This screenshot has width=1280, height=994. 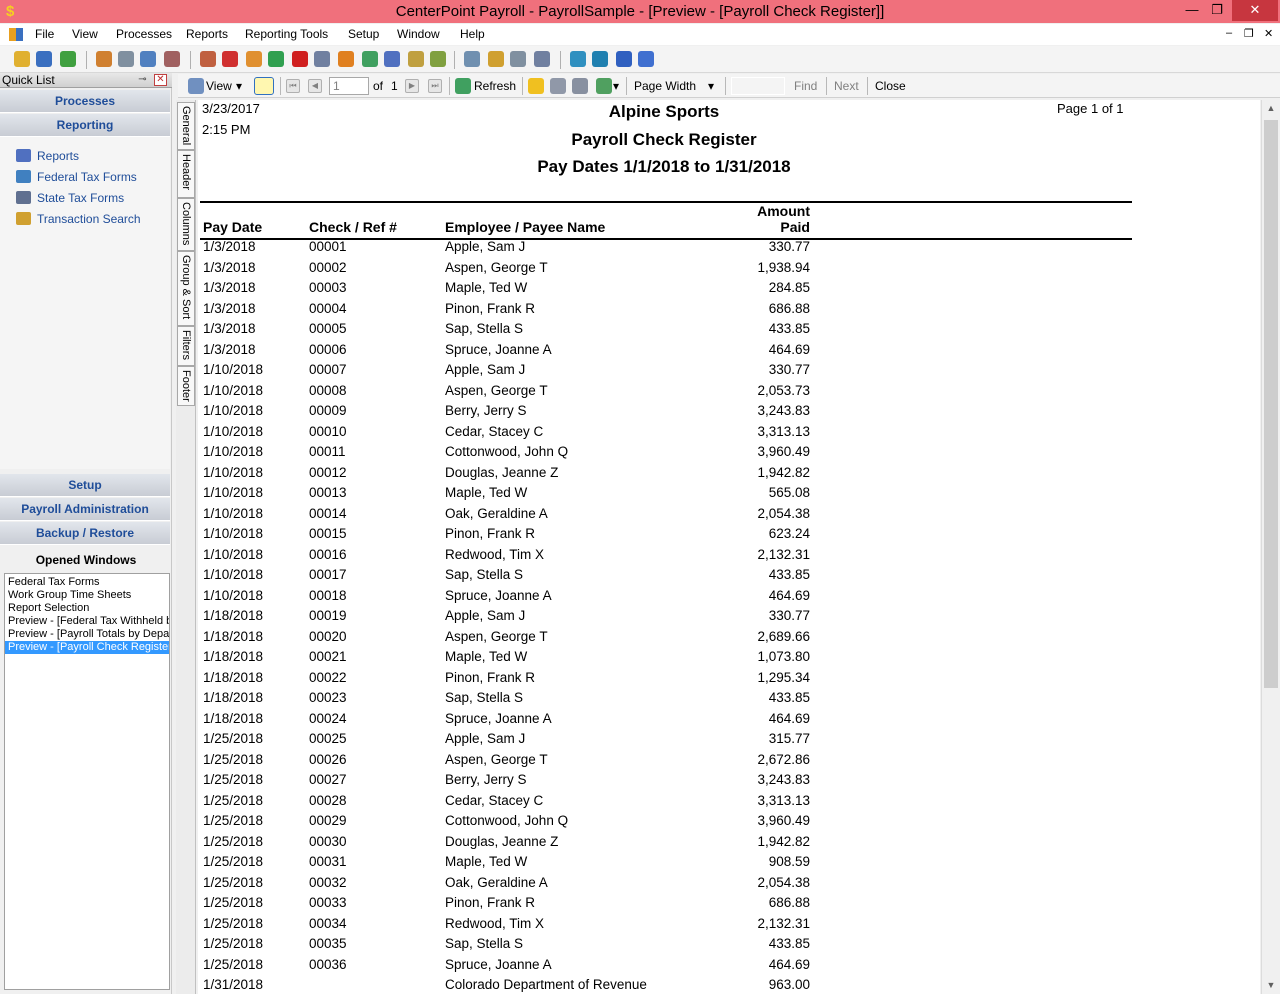 I want to click on close-button: ✕, so click(x=1255, y=10).